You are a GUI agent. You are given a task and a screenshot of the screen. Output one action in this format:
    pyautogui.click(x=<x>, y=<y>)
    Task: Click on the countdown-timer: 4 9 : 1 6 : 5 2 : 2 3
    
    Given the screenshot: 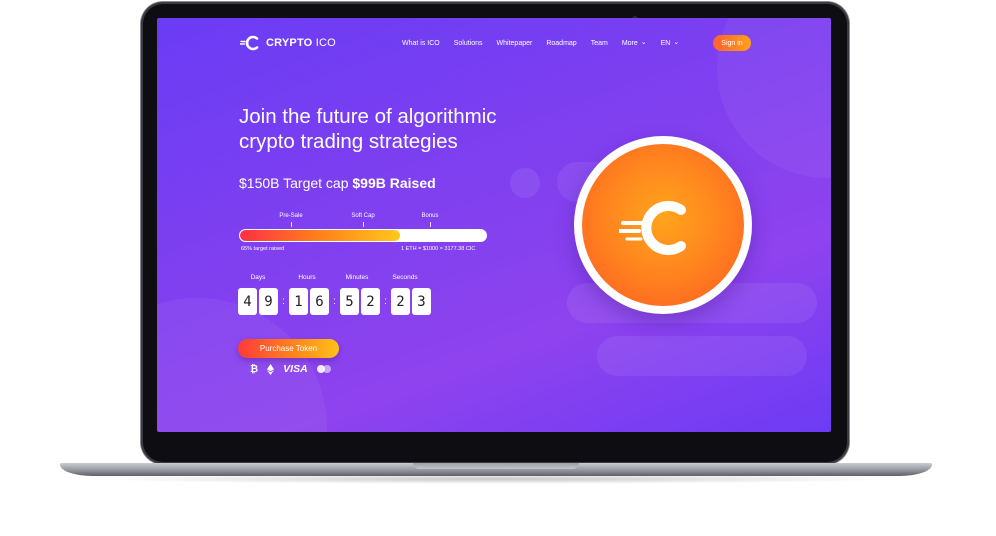 What is the action you would take?
    pyautogui.click(x=335, y=301)
    